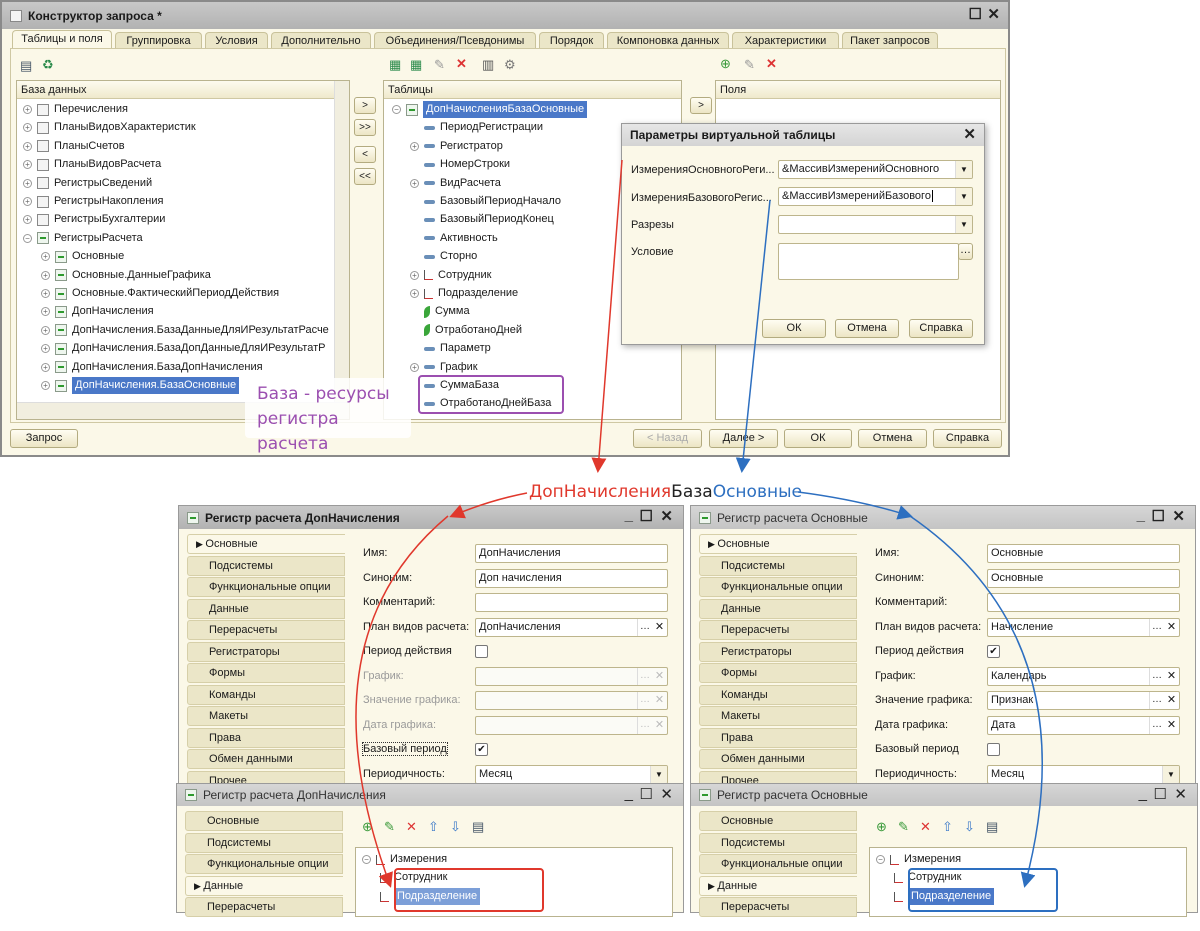 The width and height of the screenshot is (1200, 931). Describe the element at coordinates (855, 505) in the screenshot. I see `blue-arrow-to-register` at that location.